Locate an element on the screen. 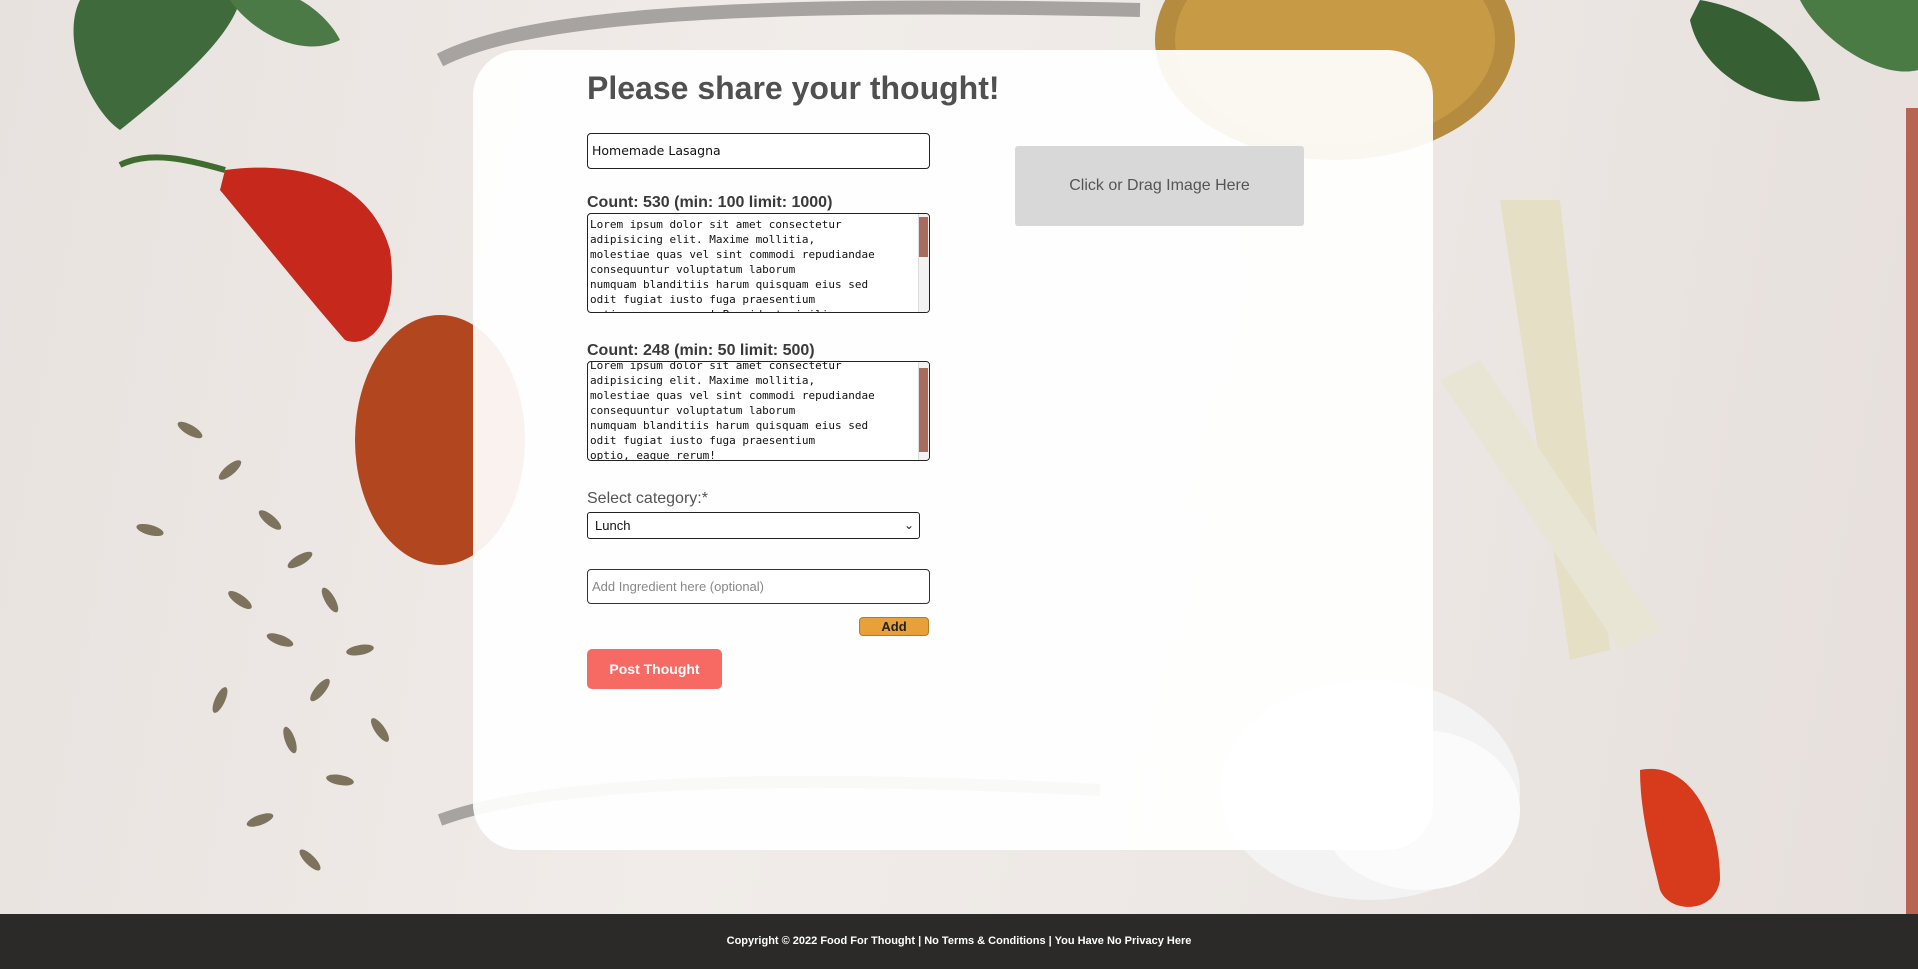 The height and width of the screenshot is (969, 1918). category-select: Lunch ⌄ is located at coordinates (753, 525).